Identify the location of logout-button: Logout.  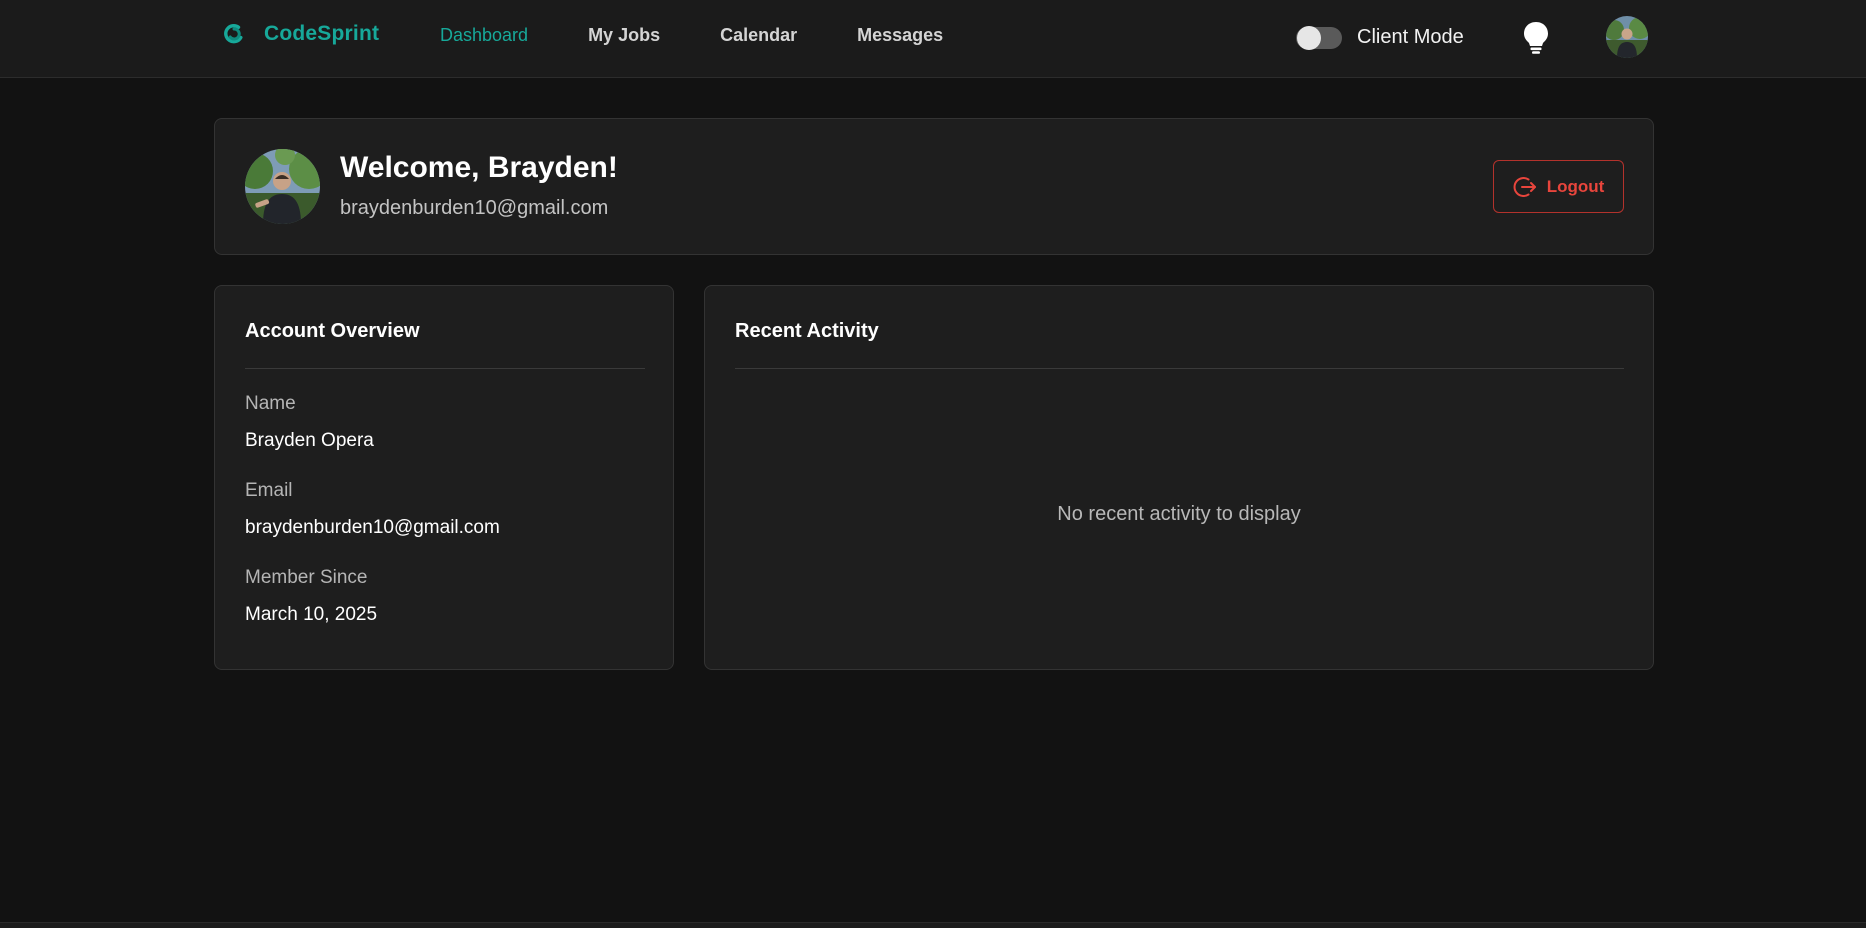
(1558, 186).